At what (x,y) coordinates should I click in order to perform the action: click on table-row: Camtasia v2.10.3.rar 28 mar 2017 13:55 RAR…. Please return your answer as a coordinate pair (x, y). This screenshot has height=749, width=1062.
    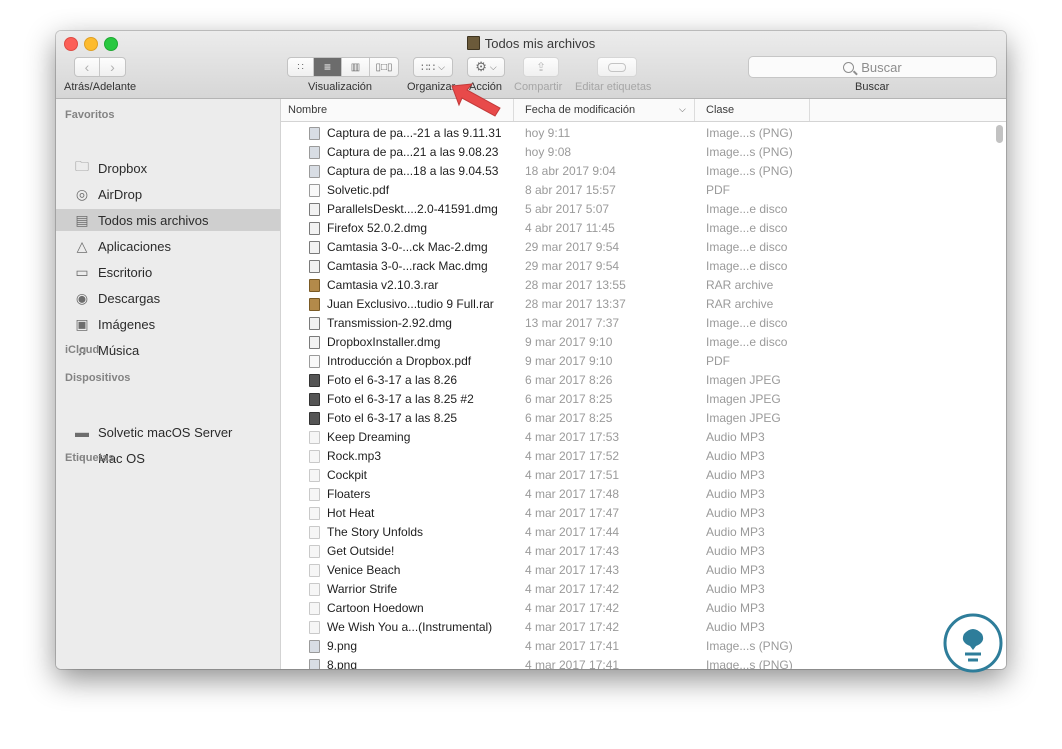
    Looking at the image, I should click on (643, 285).